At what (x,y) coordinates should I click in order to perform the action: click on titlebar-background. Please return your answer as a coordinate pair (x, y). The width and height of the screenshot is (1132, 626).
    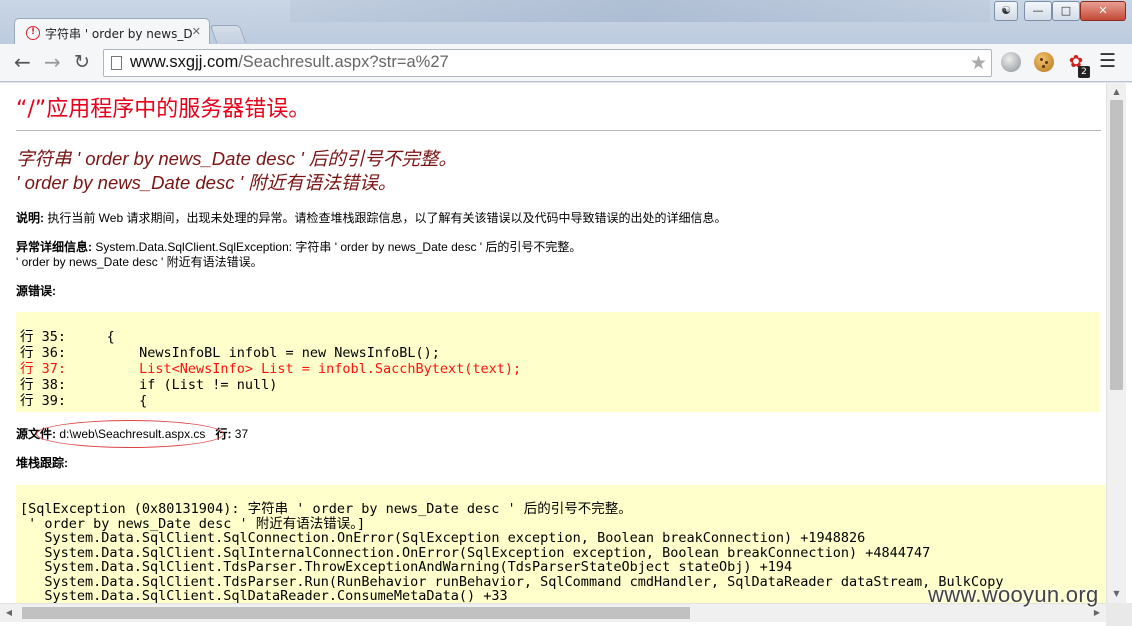
    Looking at the image, I should click on (640, 11).